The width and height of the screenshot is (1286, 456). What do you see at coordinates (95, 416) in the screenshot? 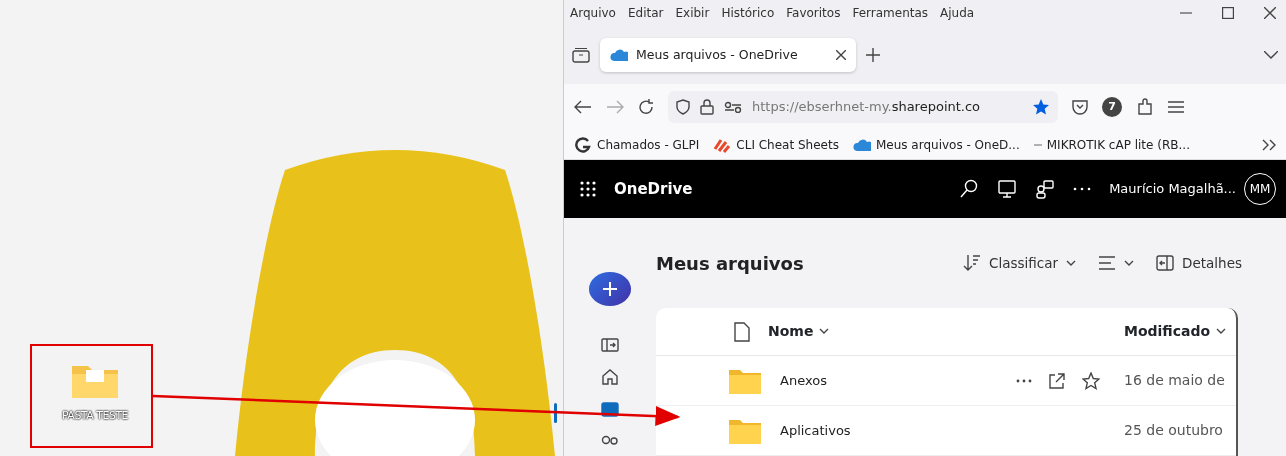
I see `desktop-icon-label: PASTA TESTE` at bounding box center [95, 416].